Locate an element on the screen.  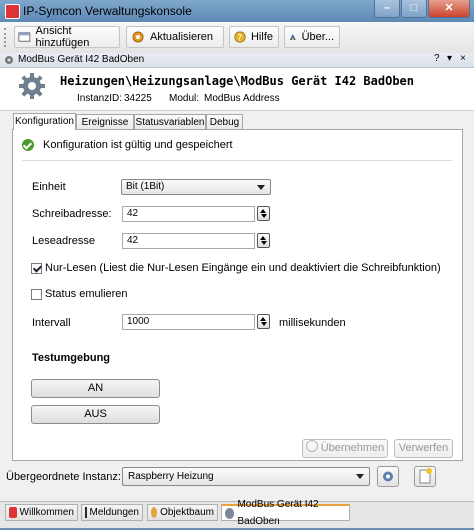
new-document-icon is located at coordinates (425, 476).